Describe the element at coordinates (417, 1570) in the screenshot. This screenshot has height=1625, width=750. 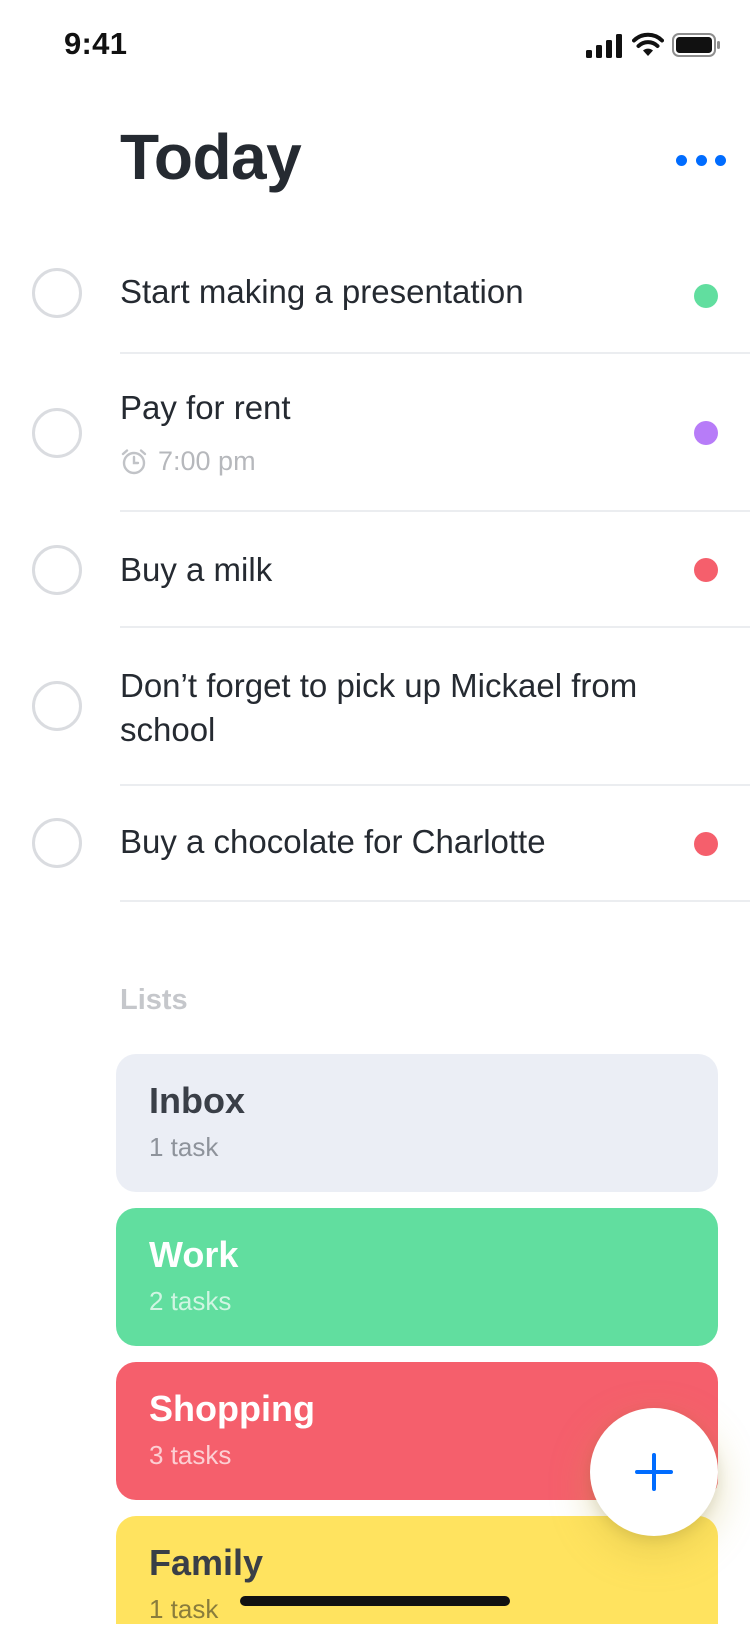
I see `list-card-family: Family 1 task` at that location.